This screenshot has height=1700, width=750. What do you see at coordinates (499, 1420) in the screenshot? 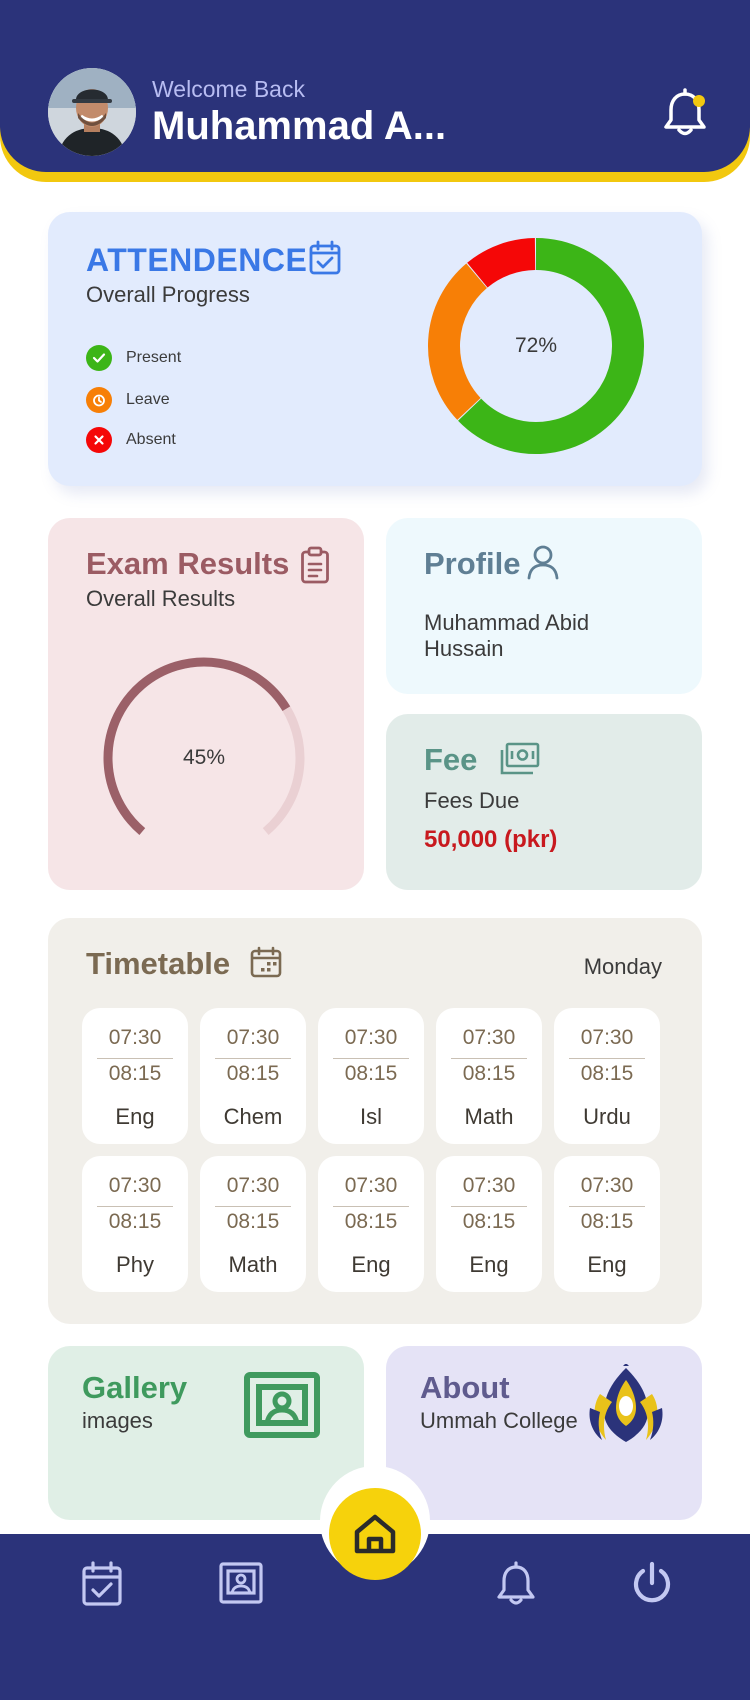
I see `about-subtitle: Ummah College` at bounding box center [499, 1420].